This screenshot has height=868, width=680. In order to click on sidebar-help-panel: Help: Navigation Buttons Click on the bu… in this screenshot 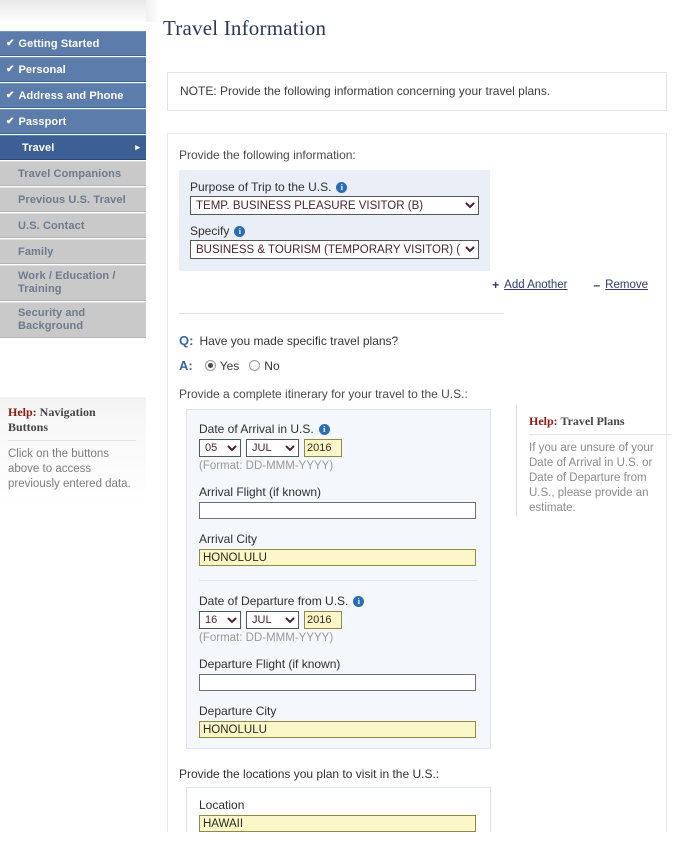, I will do `click(73, 452)`.